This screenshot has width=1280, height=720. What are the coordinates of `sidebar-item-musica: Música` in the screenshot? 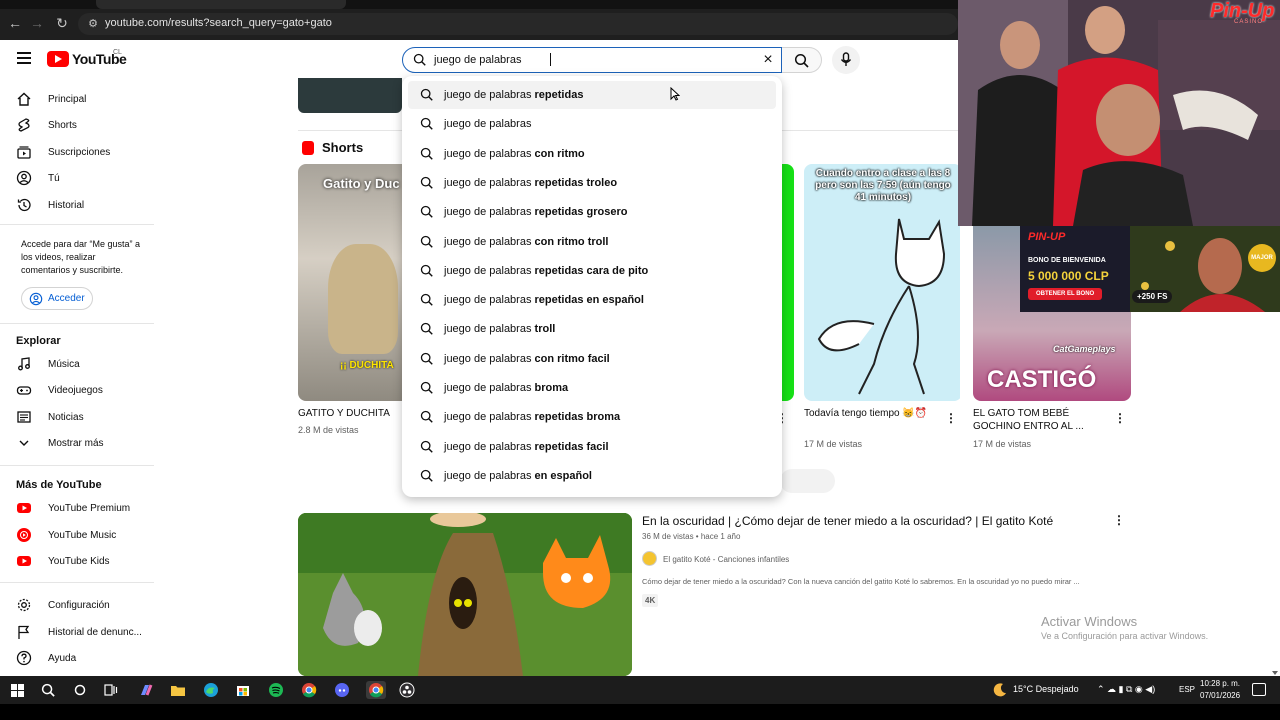 It's located at (85, 364).